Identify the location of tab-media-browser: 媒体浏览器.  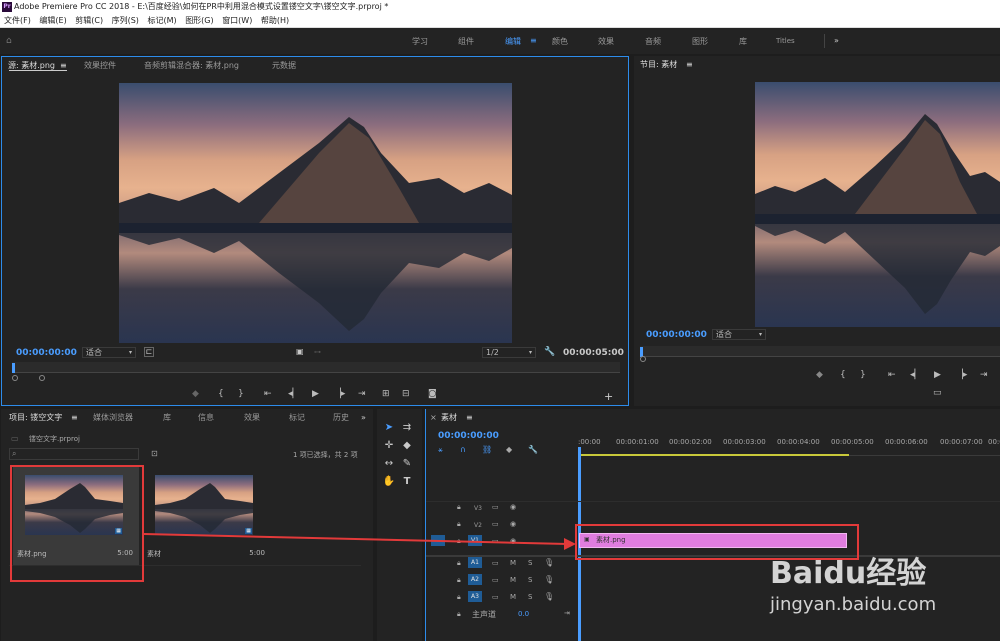
(113, 418).